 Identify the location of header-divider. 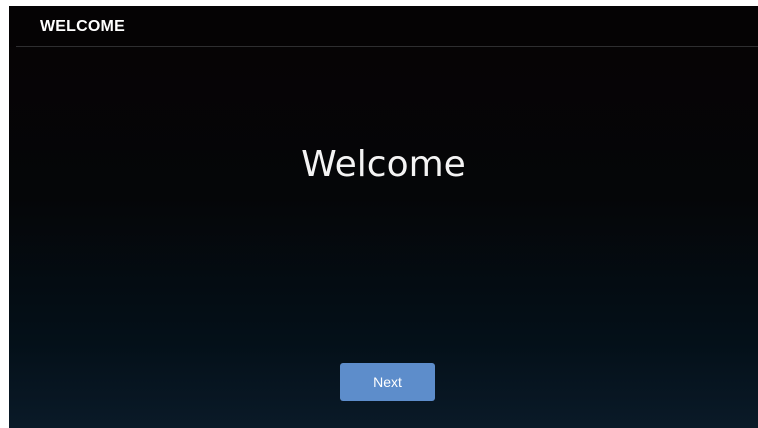
(387, 46).